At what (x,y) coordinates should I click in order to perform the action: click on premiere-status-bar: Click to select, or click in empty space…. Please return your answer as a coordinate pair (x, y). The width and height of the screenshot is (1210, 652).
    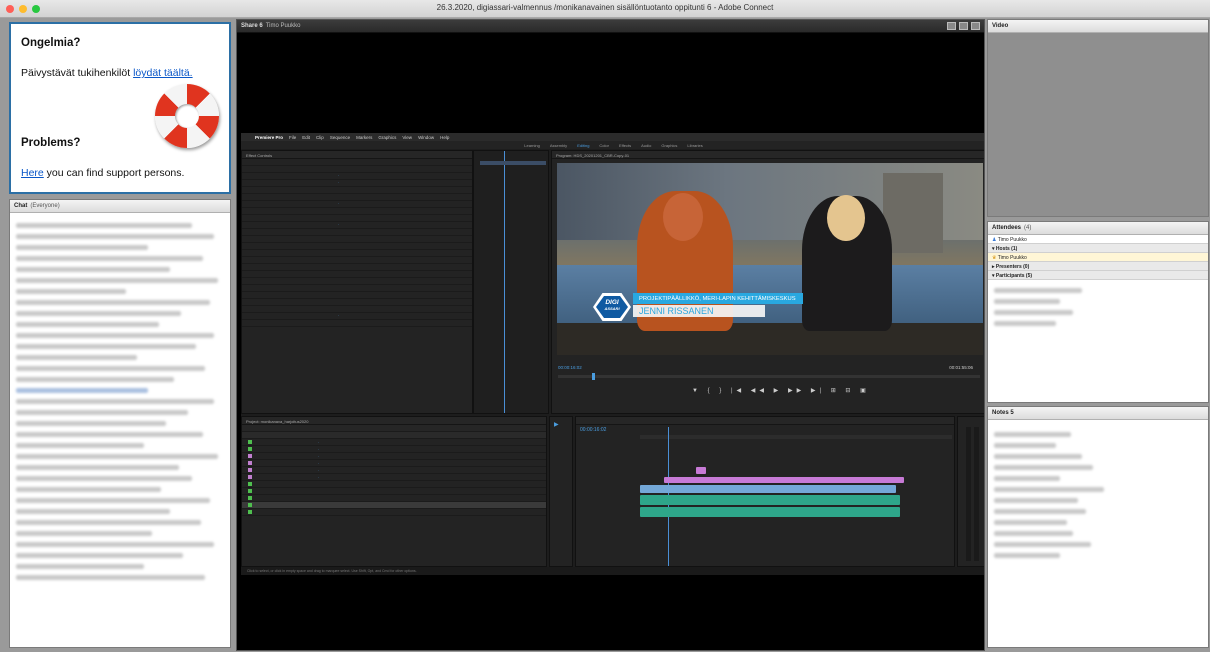
    Looking at the image, I should click on (612, 571).